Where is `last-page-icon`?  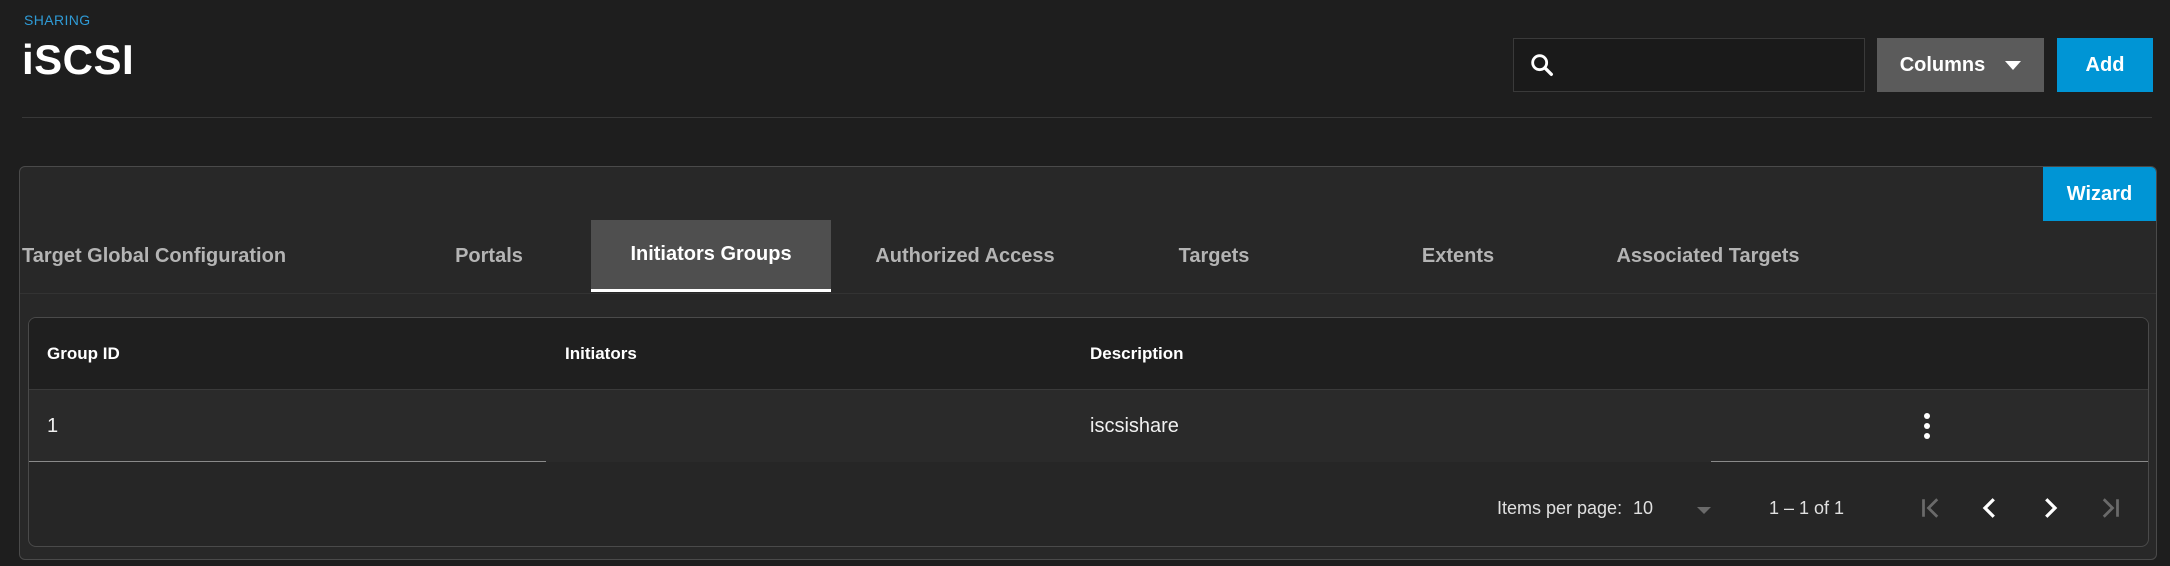 last-page-icon is located at coordinates (2110, 508).